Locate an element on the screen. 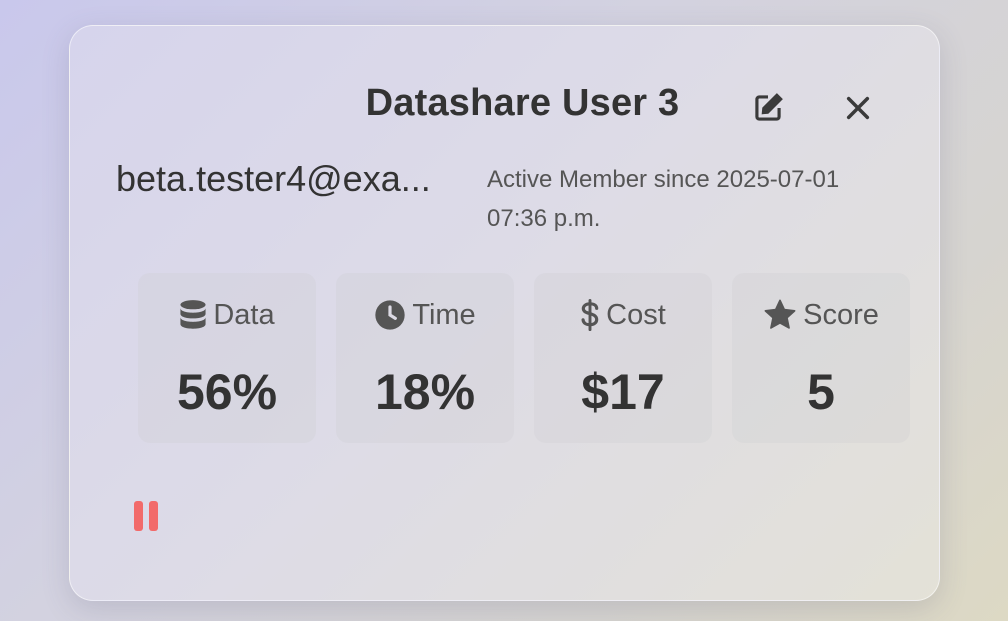 The width and height of the screenshot is (1008, 621). stat-time-label: Time is located at coordinates (444, 314).